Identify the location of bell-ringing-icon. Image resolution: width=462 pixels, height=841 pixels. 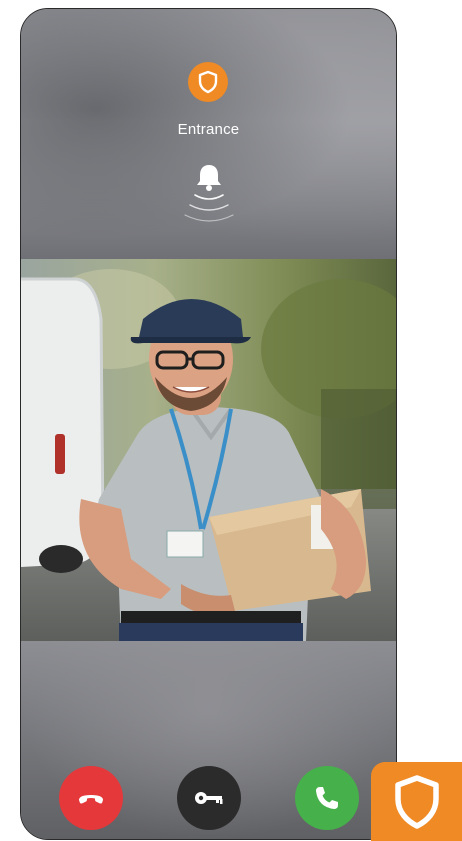
(209, 193).